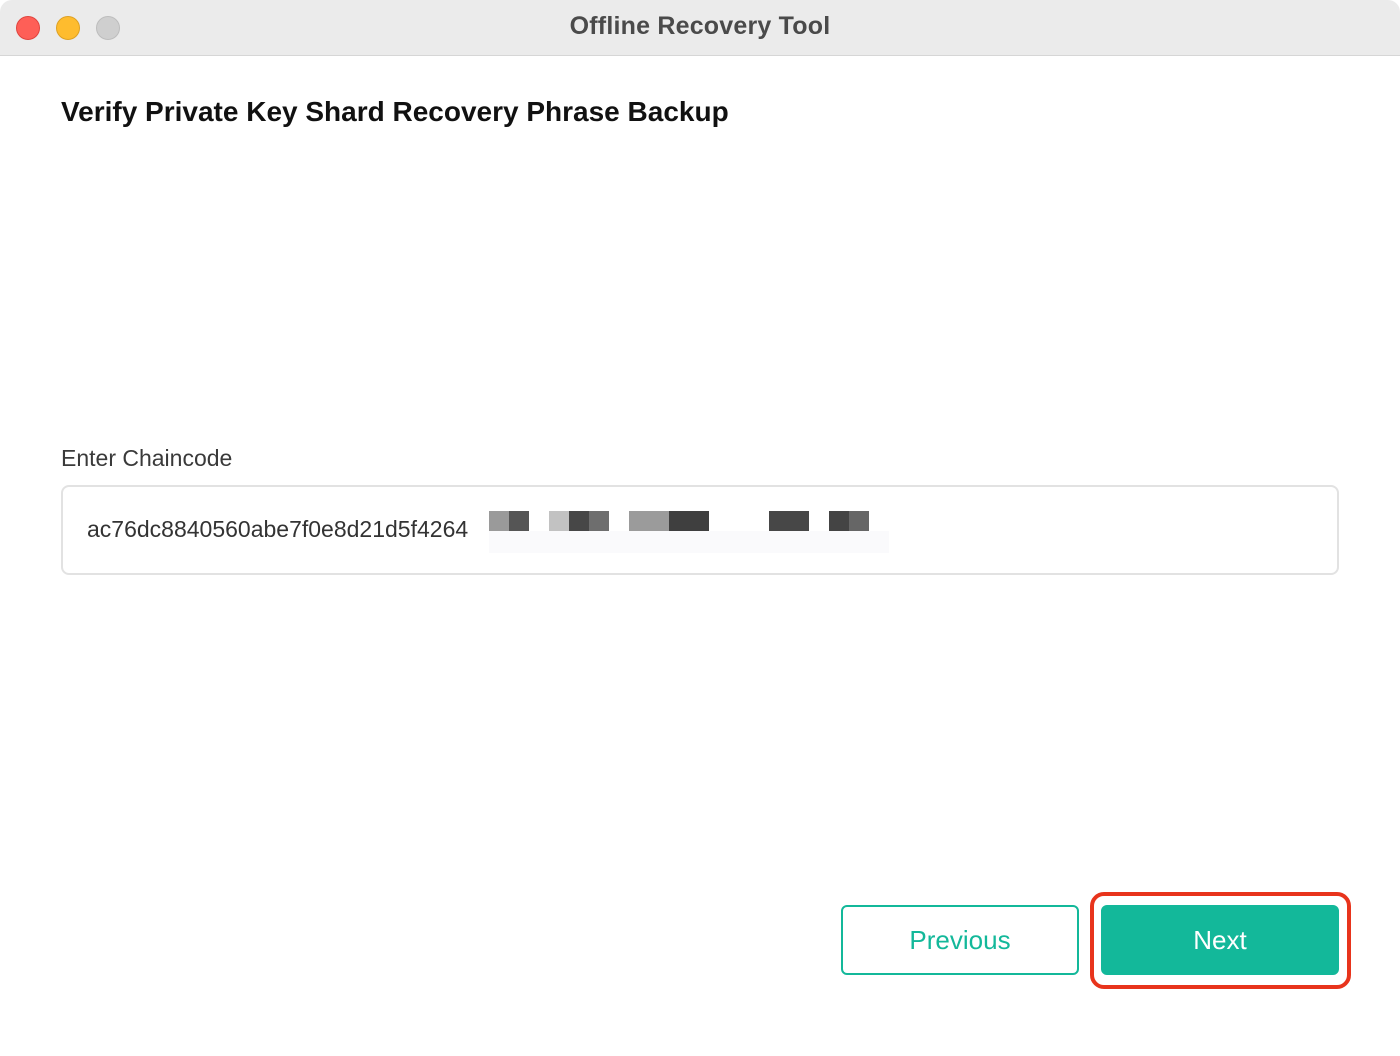  I want to click on next-button: Next, so click(1220, 940).